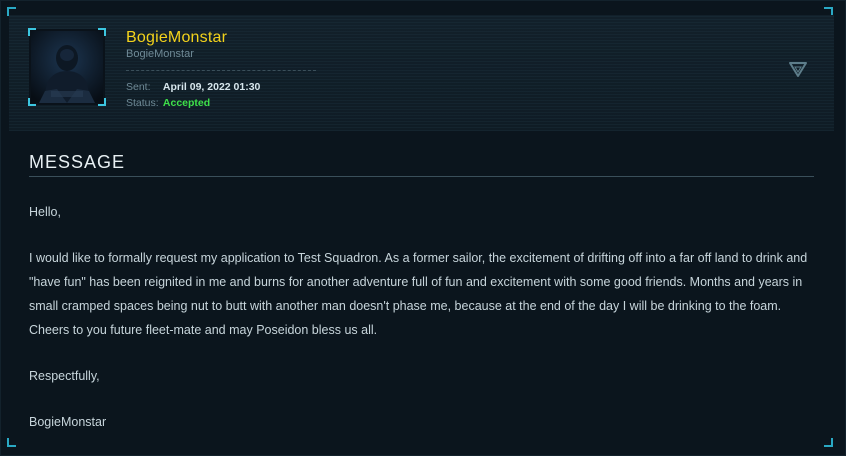 The height and width of the screenshot is (456, 846). I want to click on message-paragraph: BogieMonstar, so click(68, 422).